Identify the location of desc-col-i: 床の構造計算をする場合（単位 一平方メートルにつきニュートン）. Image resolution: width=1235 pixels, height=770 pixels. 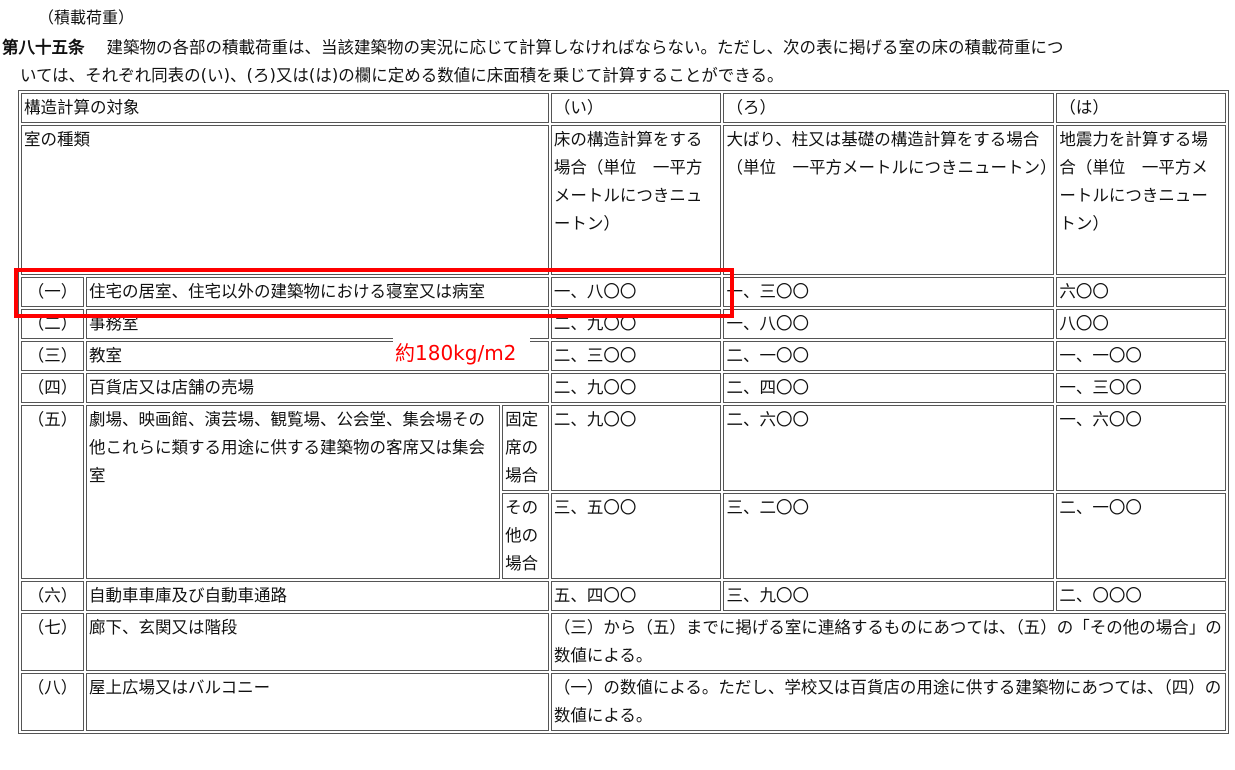
(636, 200).